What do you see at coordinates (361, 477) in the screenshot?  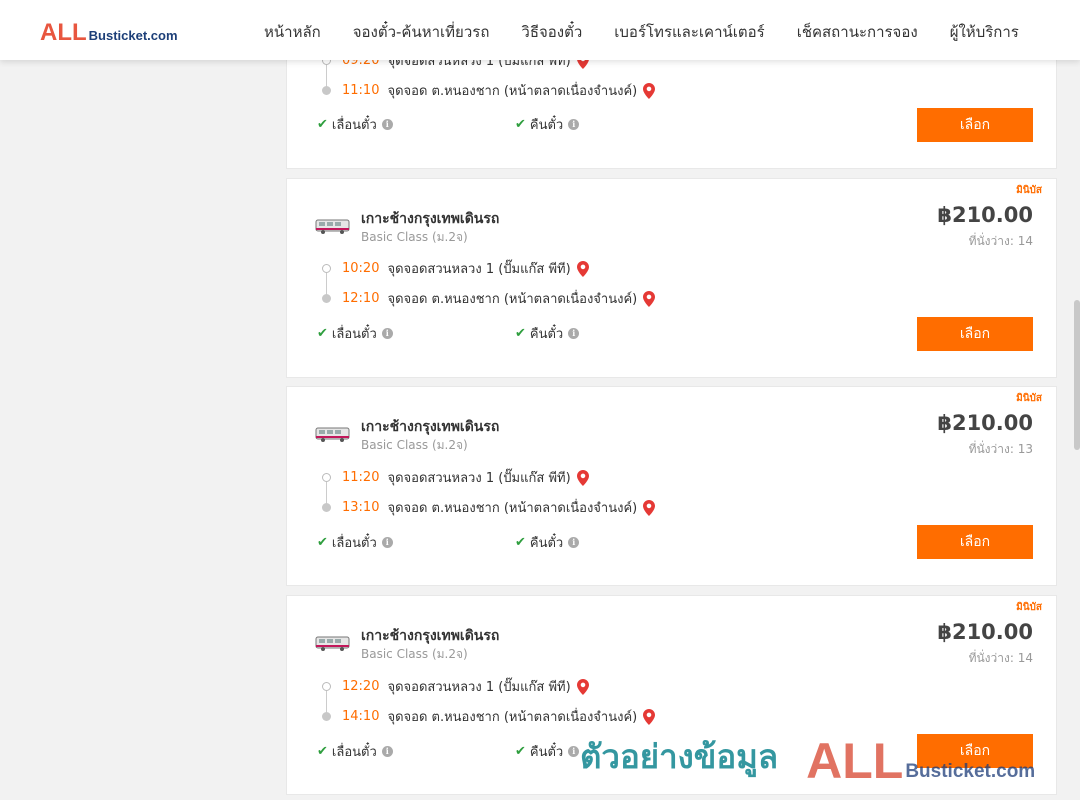 I see `departure-time: 11:20` at bounding box center [361, 477].